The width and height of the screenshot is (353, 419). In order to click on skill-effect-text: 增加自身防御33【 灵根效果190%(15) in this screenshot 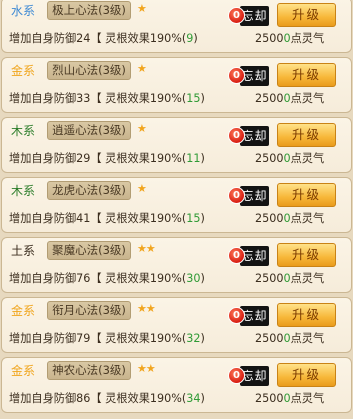, I will do `click(107, 99)`.